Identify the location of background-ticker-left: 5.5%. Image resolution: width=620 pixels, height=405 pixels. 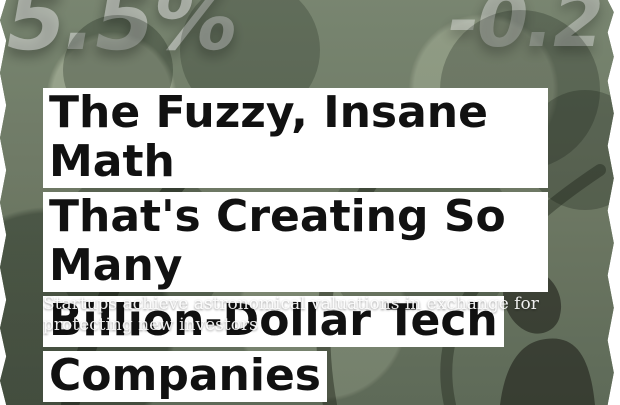
(123, 35).